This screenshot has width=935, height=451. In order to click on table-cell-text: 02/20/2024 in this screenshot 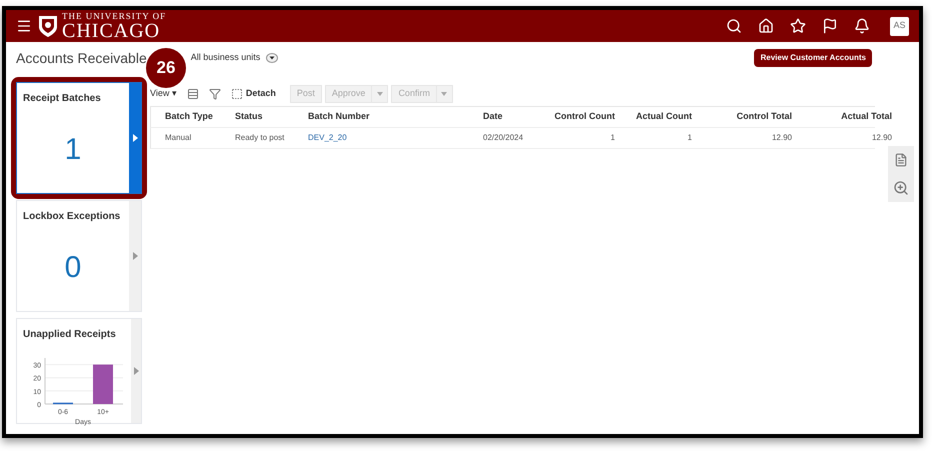, I will do `click(503, 138)`.